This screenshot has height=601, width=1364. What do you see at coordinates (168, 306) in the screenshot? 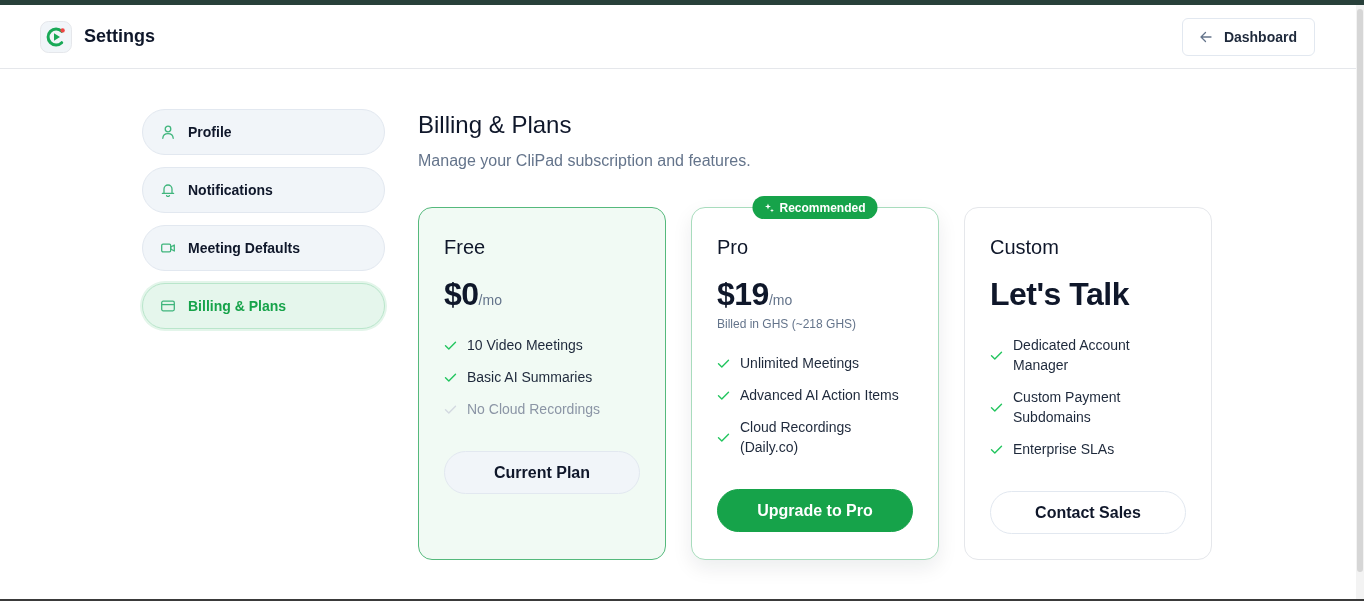
I see `credit-card-icon` at bounding box center [168, 306].